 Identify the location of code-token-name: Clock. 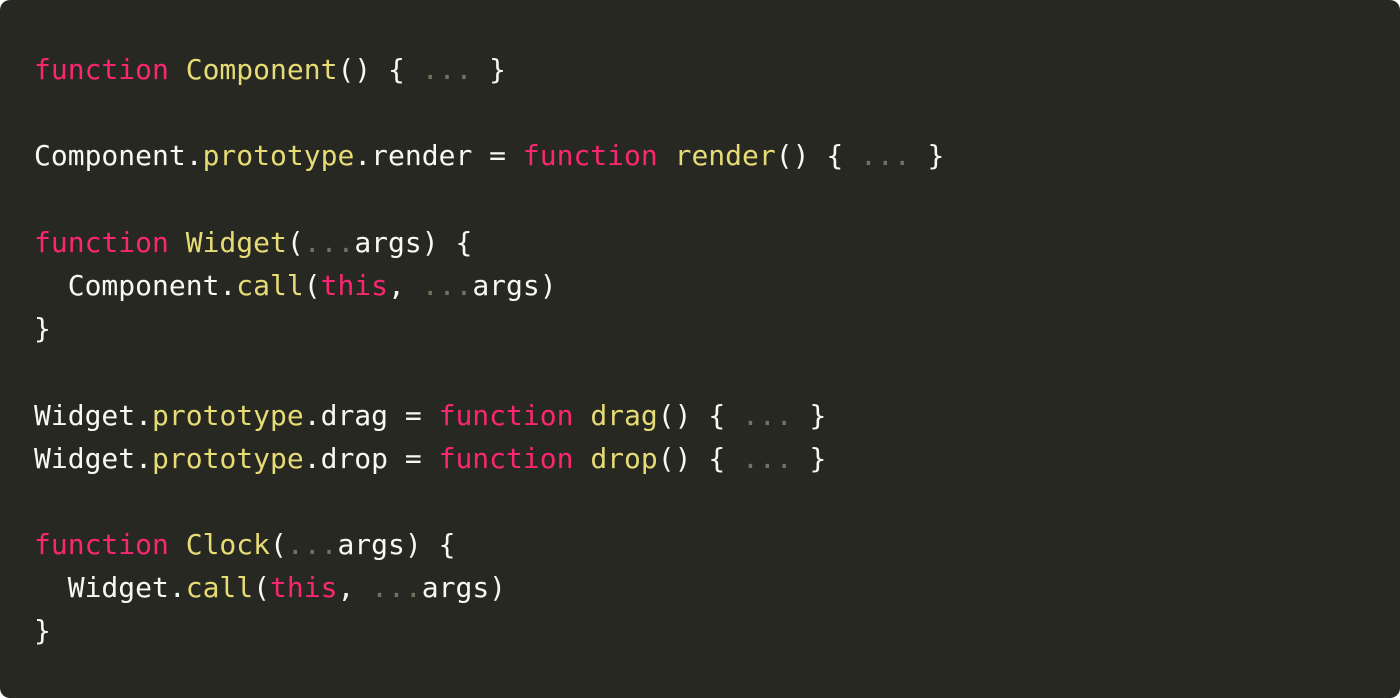
(228, 545).